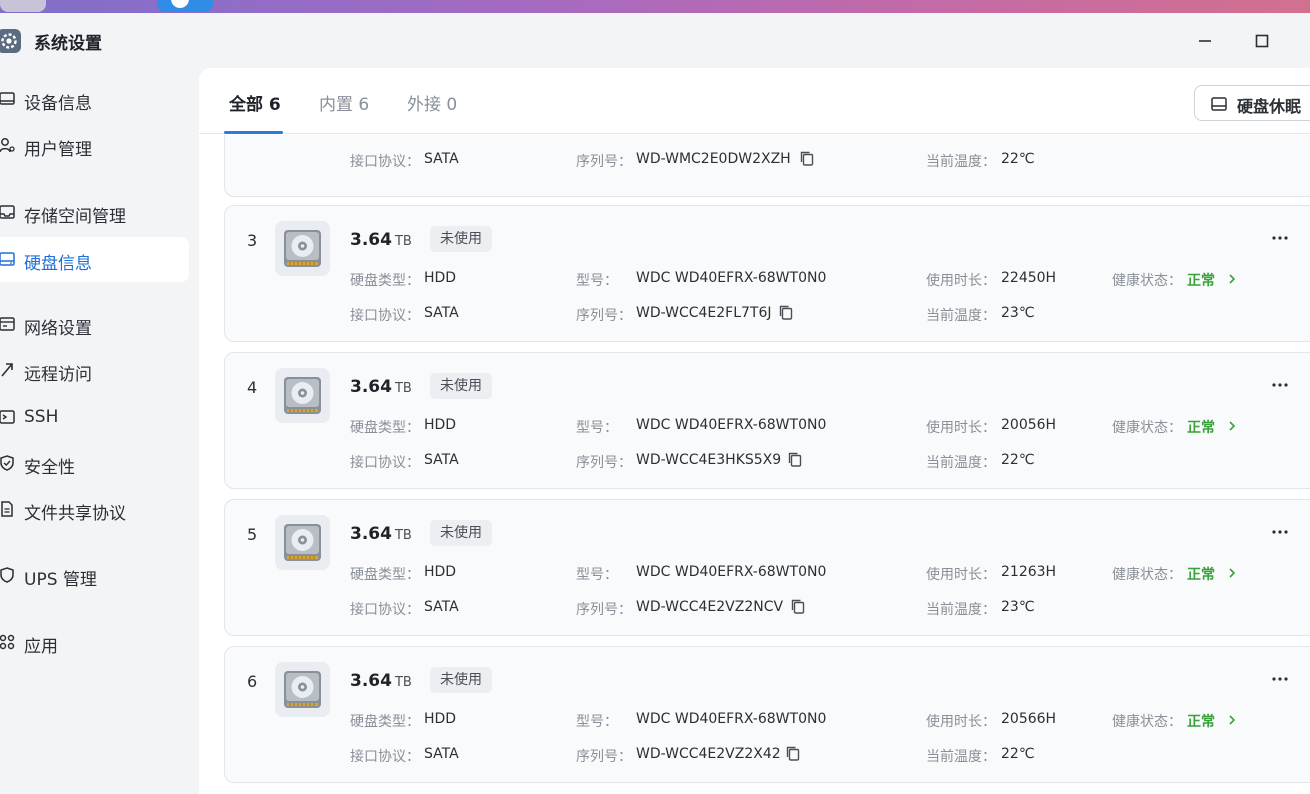  I want to click on sidebar-item-security: 安全性, so click(94, 463).